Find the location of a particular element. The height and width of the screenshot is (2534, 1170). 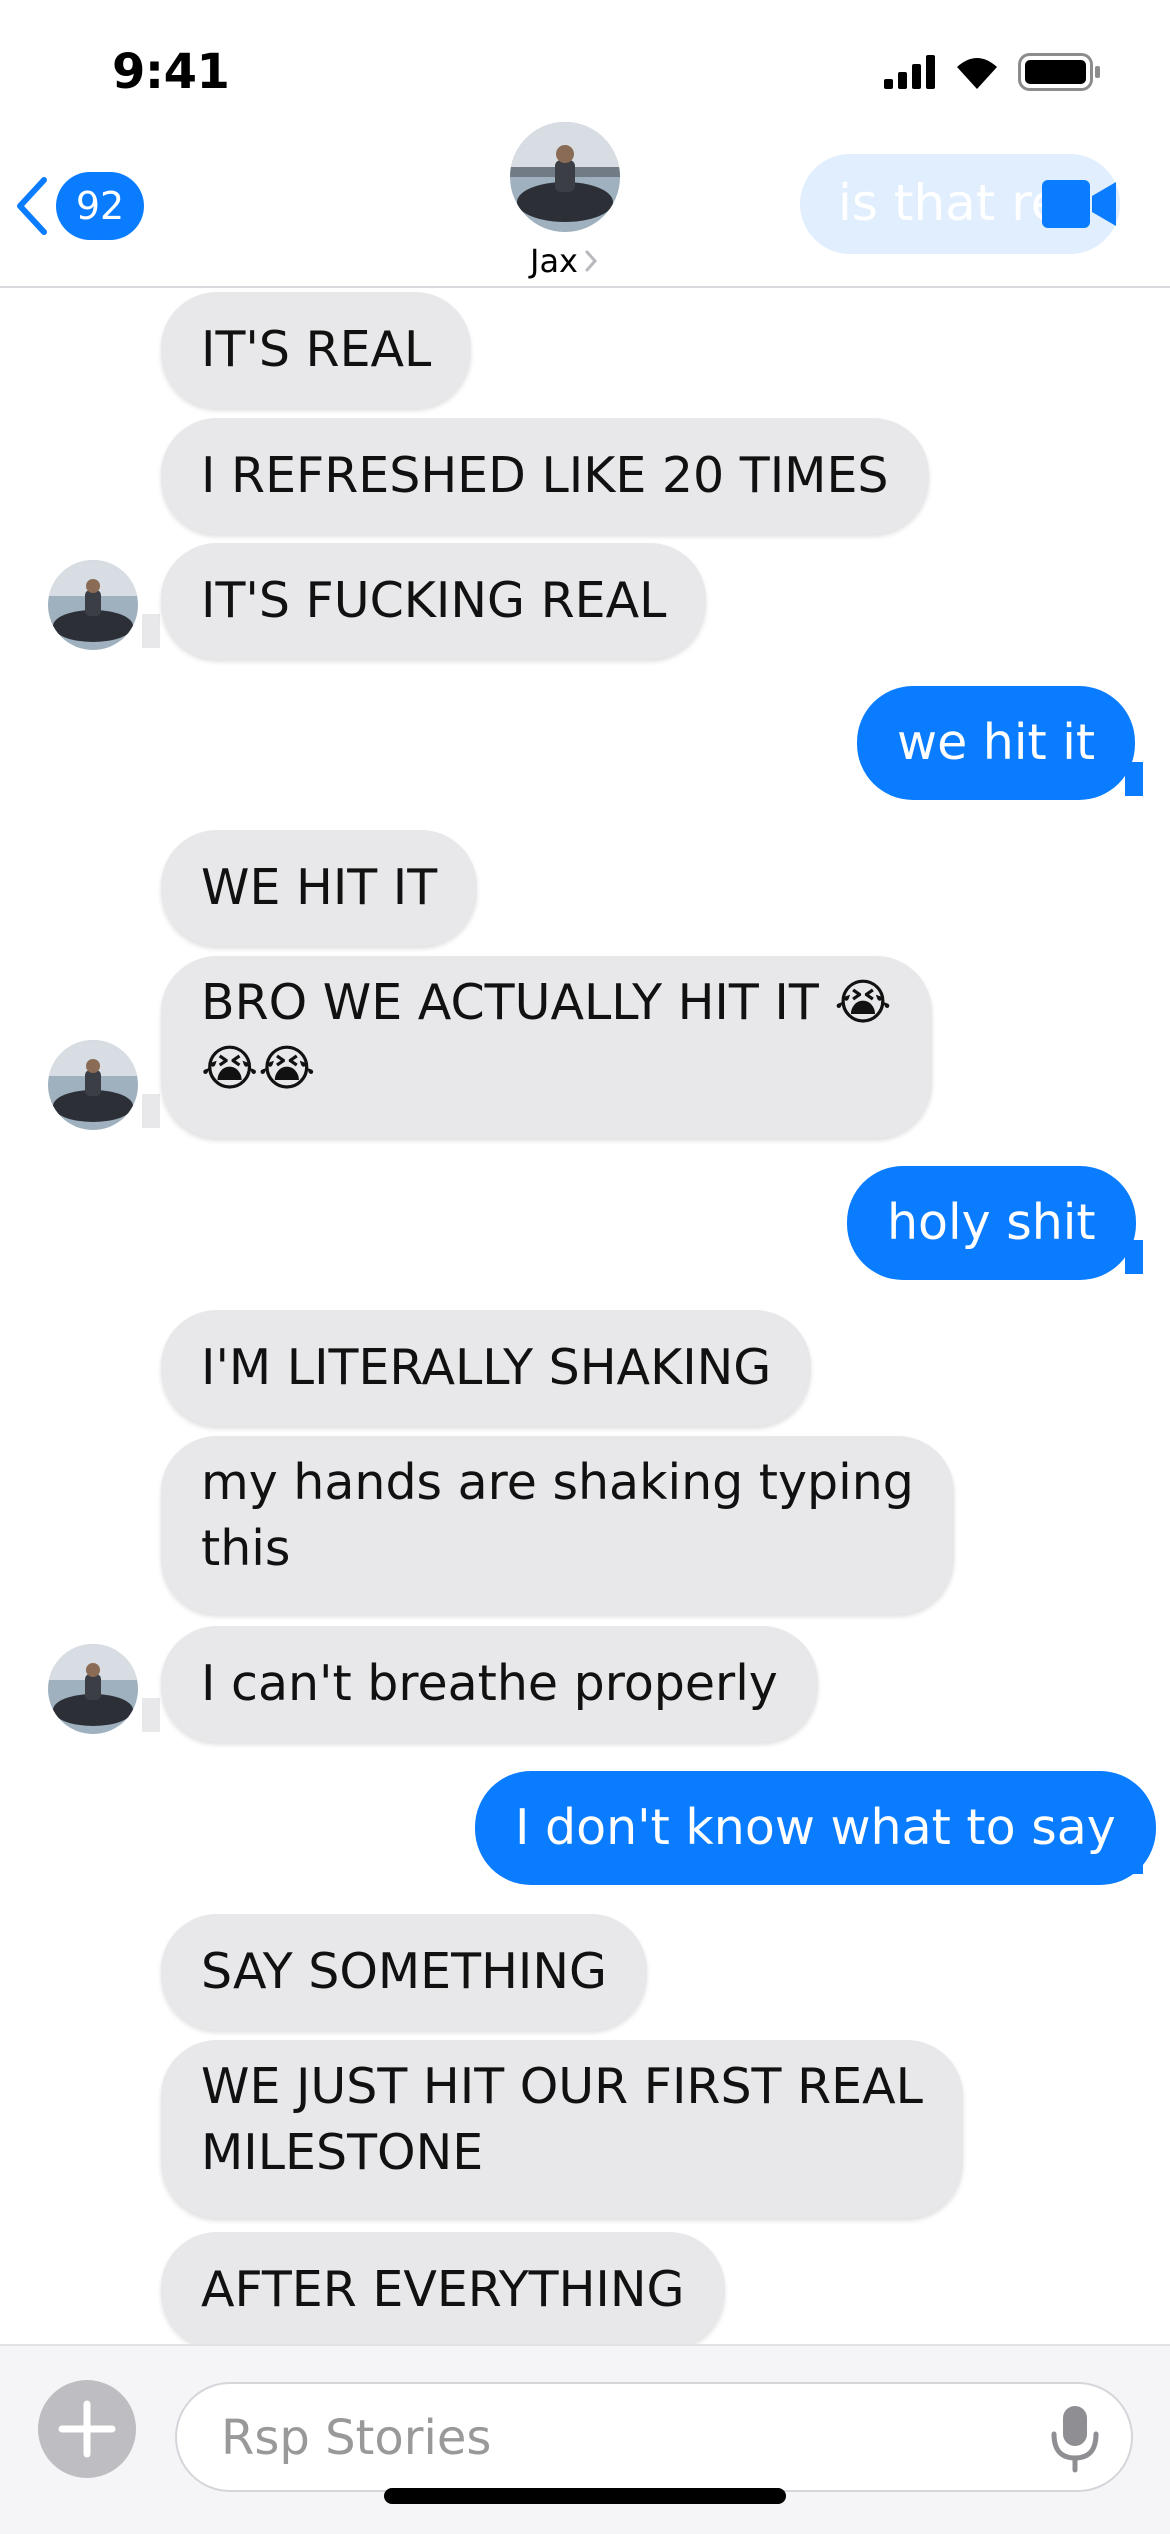

conversation-header: 92 Jax is that re is located at coordinates (585, 199).